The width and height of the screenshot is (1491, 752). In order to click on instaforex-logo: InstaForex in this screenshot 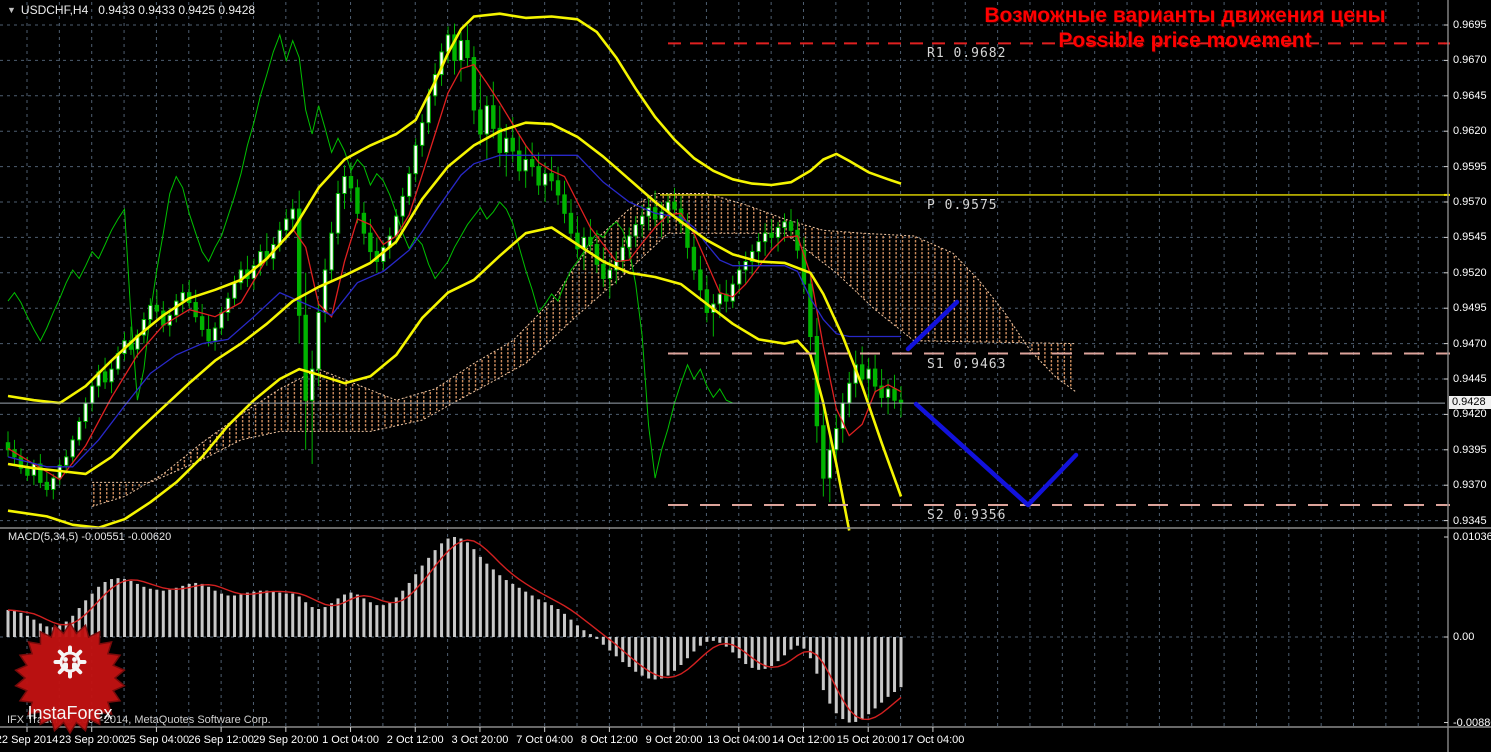, I will do `click(70, 678)`.